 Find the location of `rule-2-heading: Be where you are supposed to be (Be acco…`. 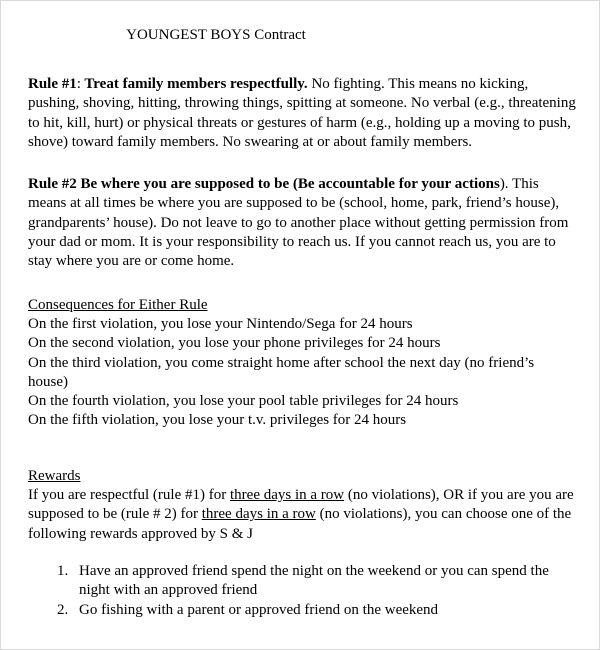

rule-2-heading: Be where you are supposed to be (Be acco… is located at coordinates (288, 184).